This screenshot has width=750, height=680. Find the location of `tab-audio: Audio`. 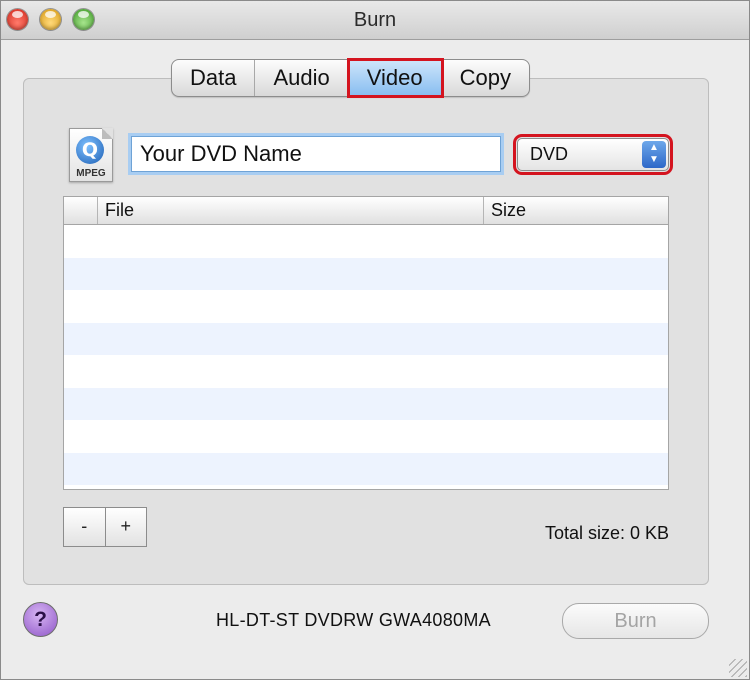

tab-audio: Audio is located at coordinates (302, 78).